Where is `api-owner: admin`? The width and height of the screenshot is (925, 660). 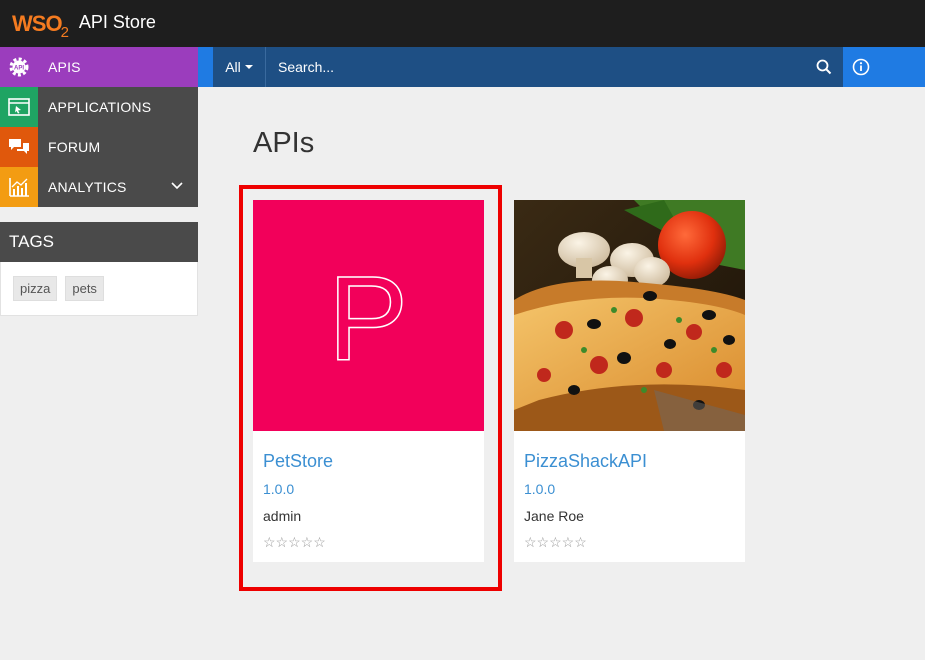
api-owner: admin is located at coordinates (282, 516).